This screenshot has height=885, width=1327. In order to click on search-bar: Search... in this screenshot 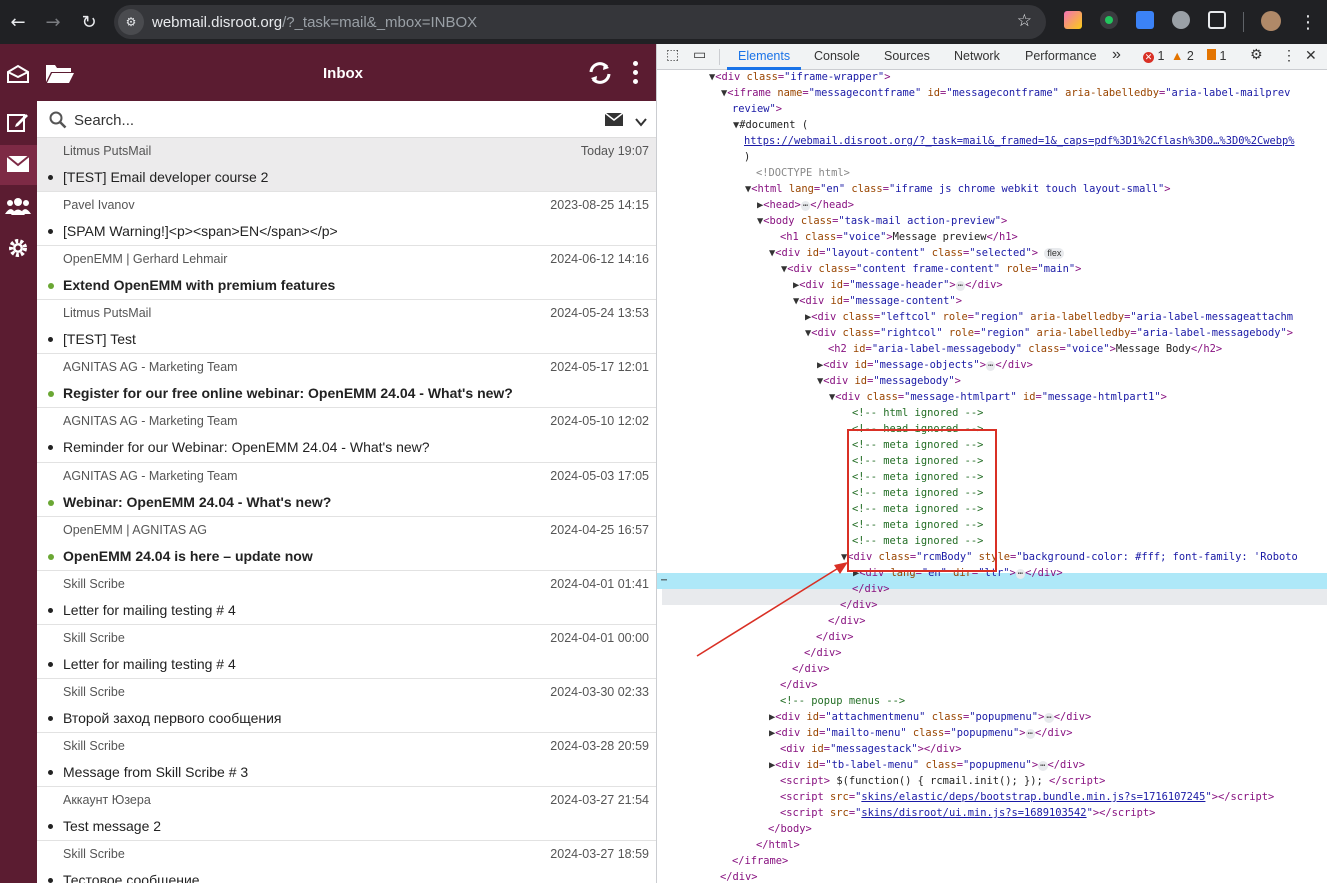, I will do `click(346, 119)`.